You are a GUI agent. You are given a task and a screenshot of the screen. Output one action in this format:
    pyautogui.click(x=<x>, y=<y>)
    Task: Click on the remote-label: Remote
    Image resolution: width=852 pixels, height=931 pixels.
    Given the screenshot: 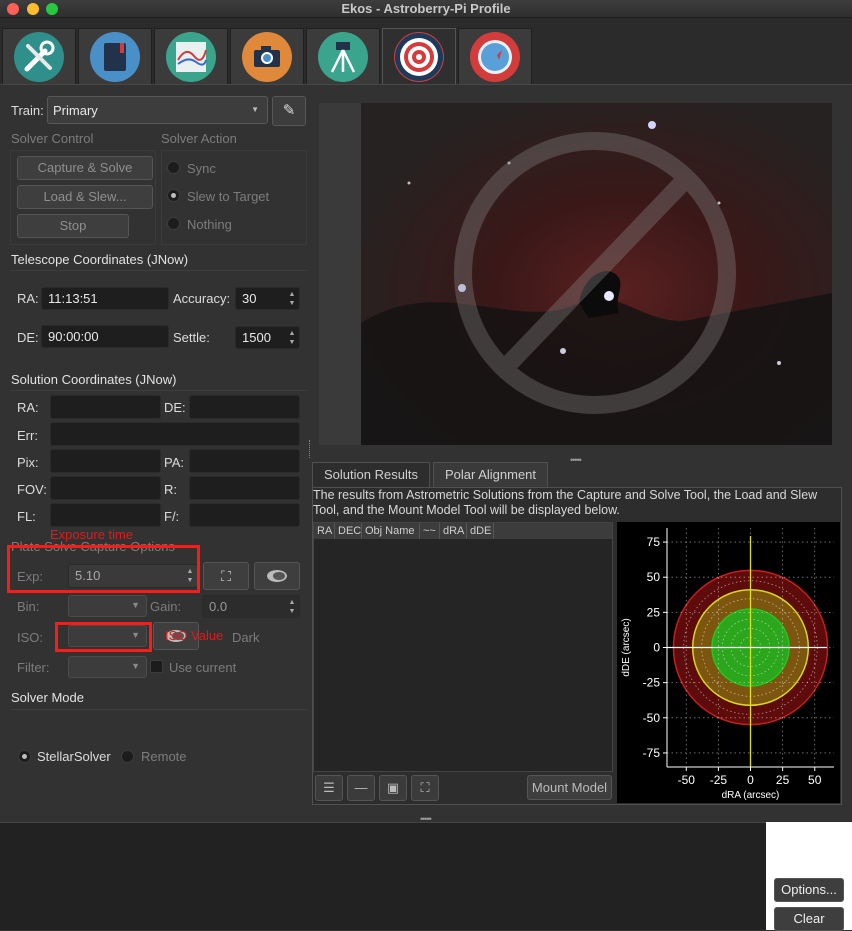 What is the action you would take?
    pyautogui.click(x=164, y=756)
    